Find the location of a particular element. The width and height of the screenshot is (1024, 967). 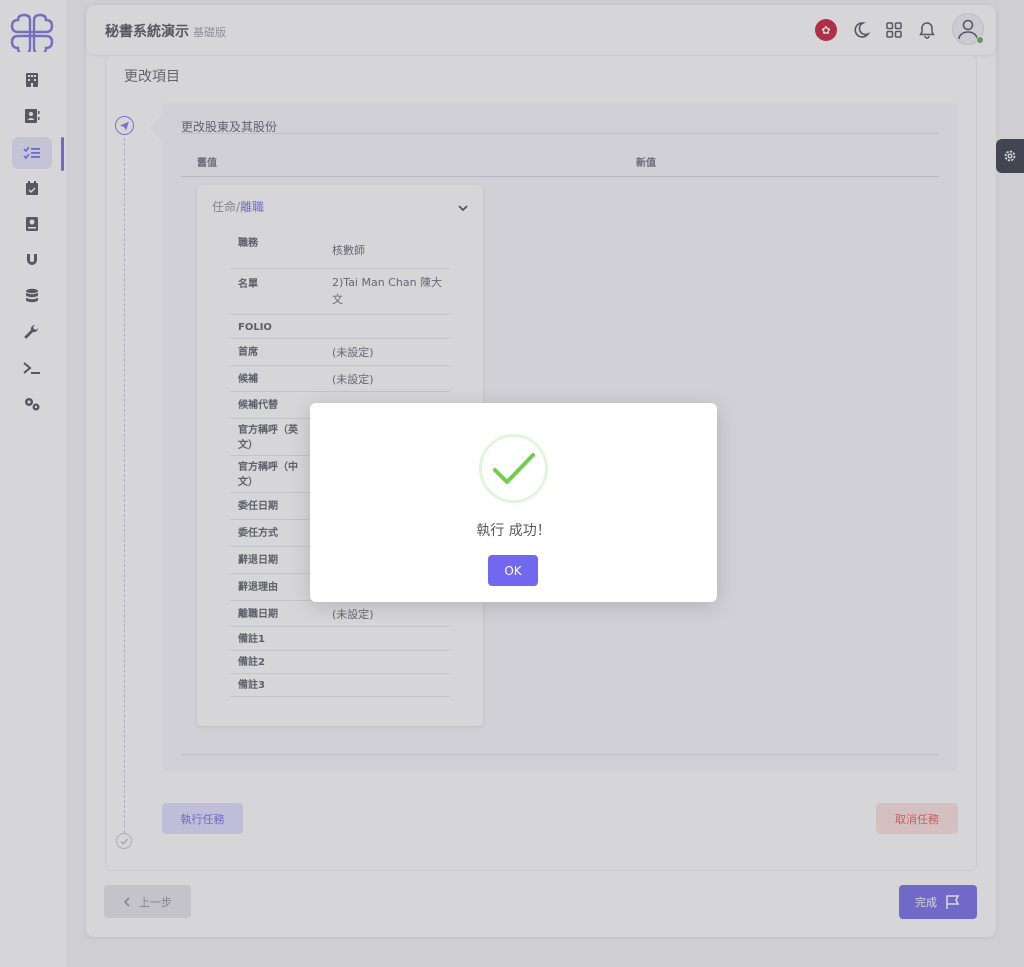

ok-button: OK is located at coordinates (513, 570).